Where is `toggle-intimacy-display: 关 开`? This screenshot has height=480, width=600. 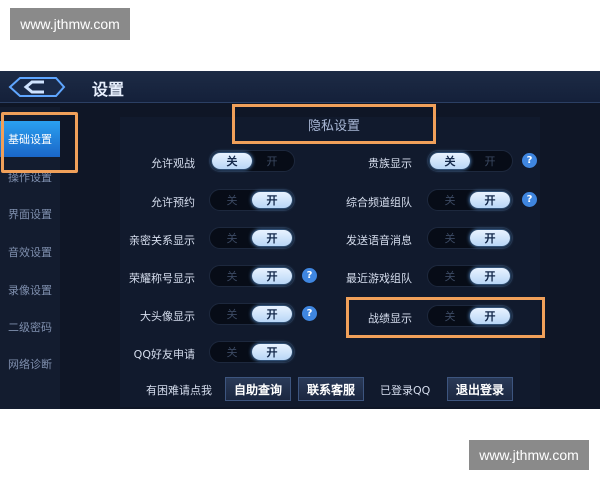 toggle-intimacy-display: 关 开 is located at coordinates (252, 238).